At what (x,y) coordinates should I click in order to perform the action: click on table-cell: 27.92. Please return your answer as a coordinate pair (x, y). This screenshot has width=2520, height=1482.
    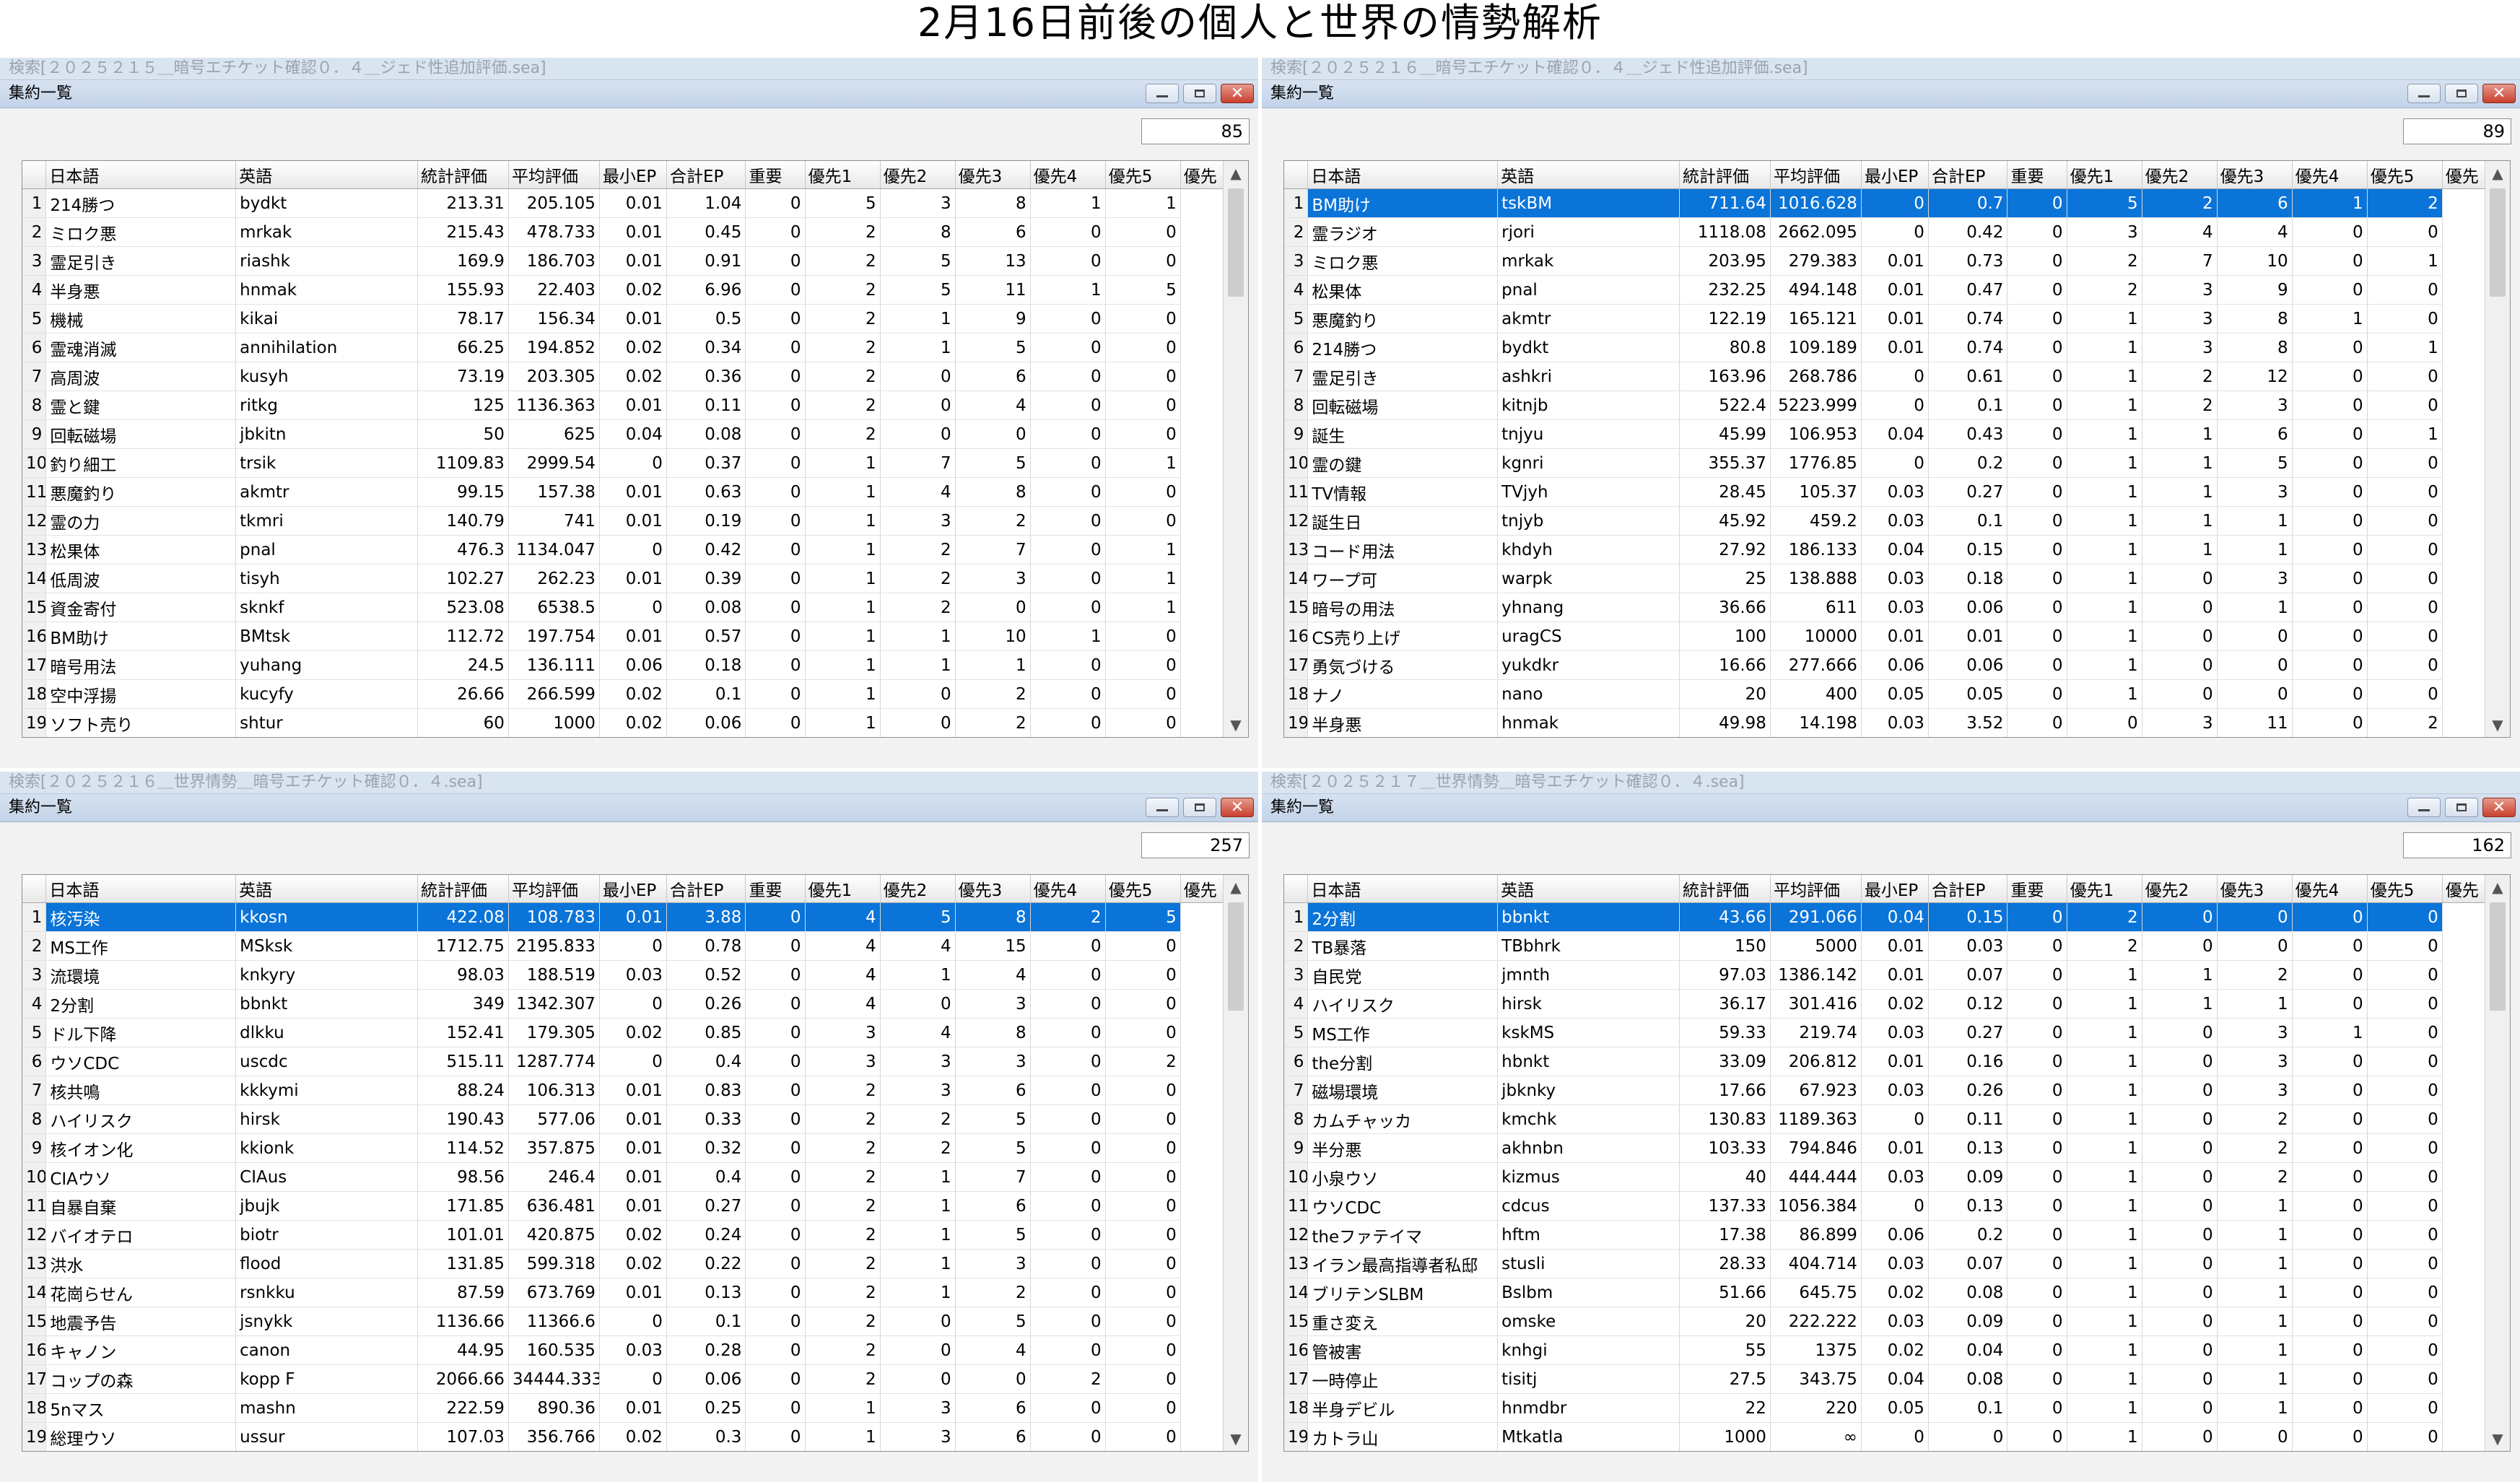
    Looking at the image, I should click on (1725, 550).